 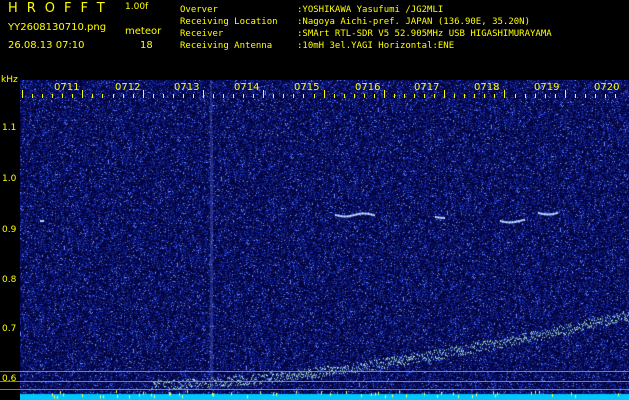 What do you see at coordinates (487, 87) in the screenshot?
I see `x-tick-label: 0718` at bounding box center [487, 87].